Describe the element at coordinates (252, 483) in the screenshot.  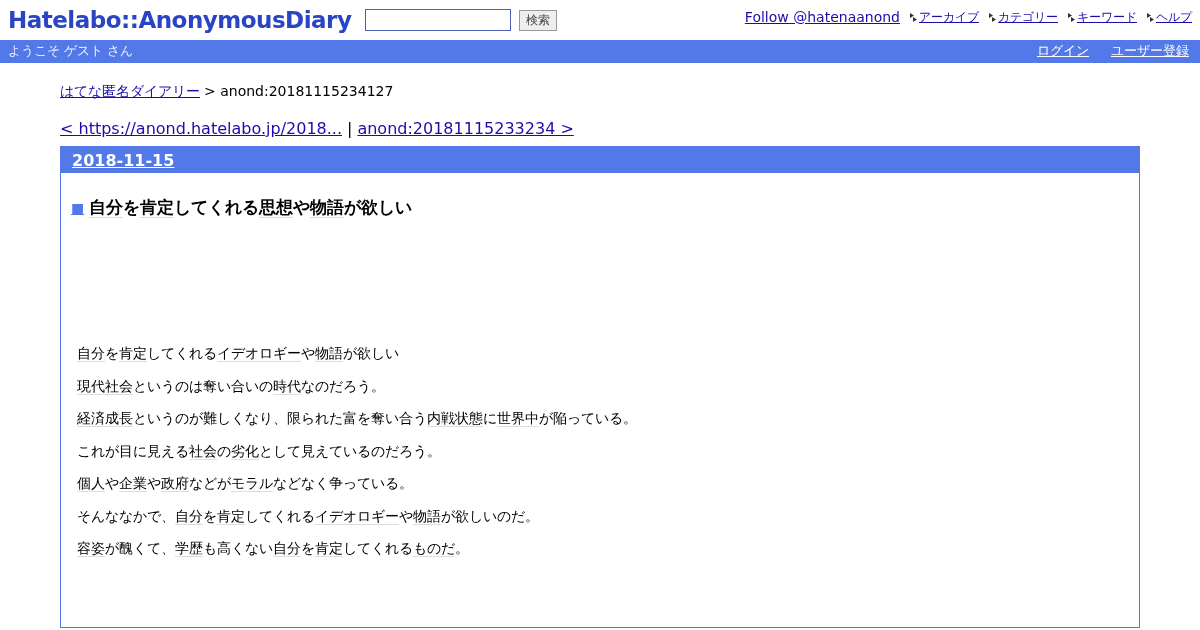
I see `keyword-link: モラル` at that location.